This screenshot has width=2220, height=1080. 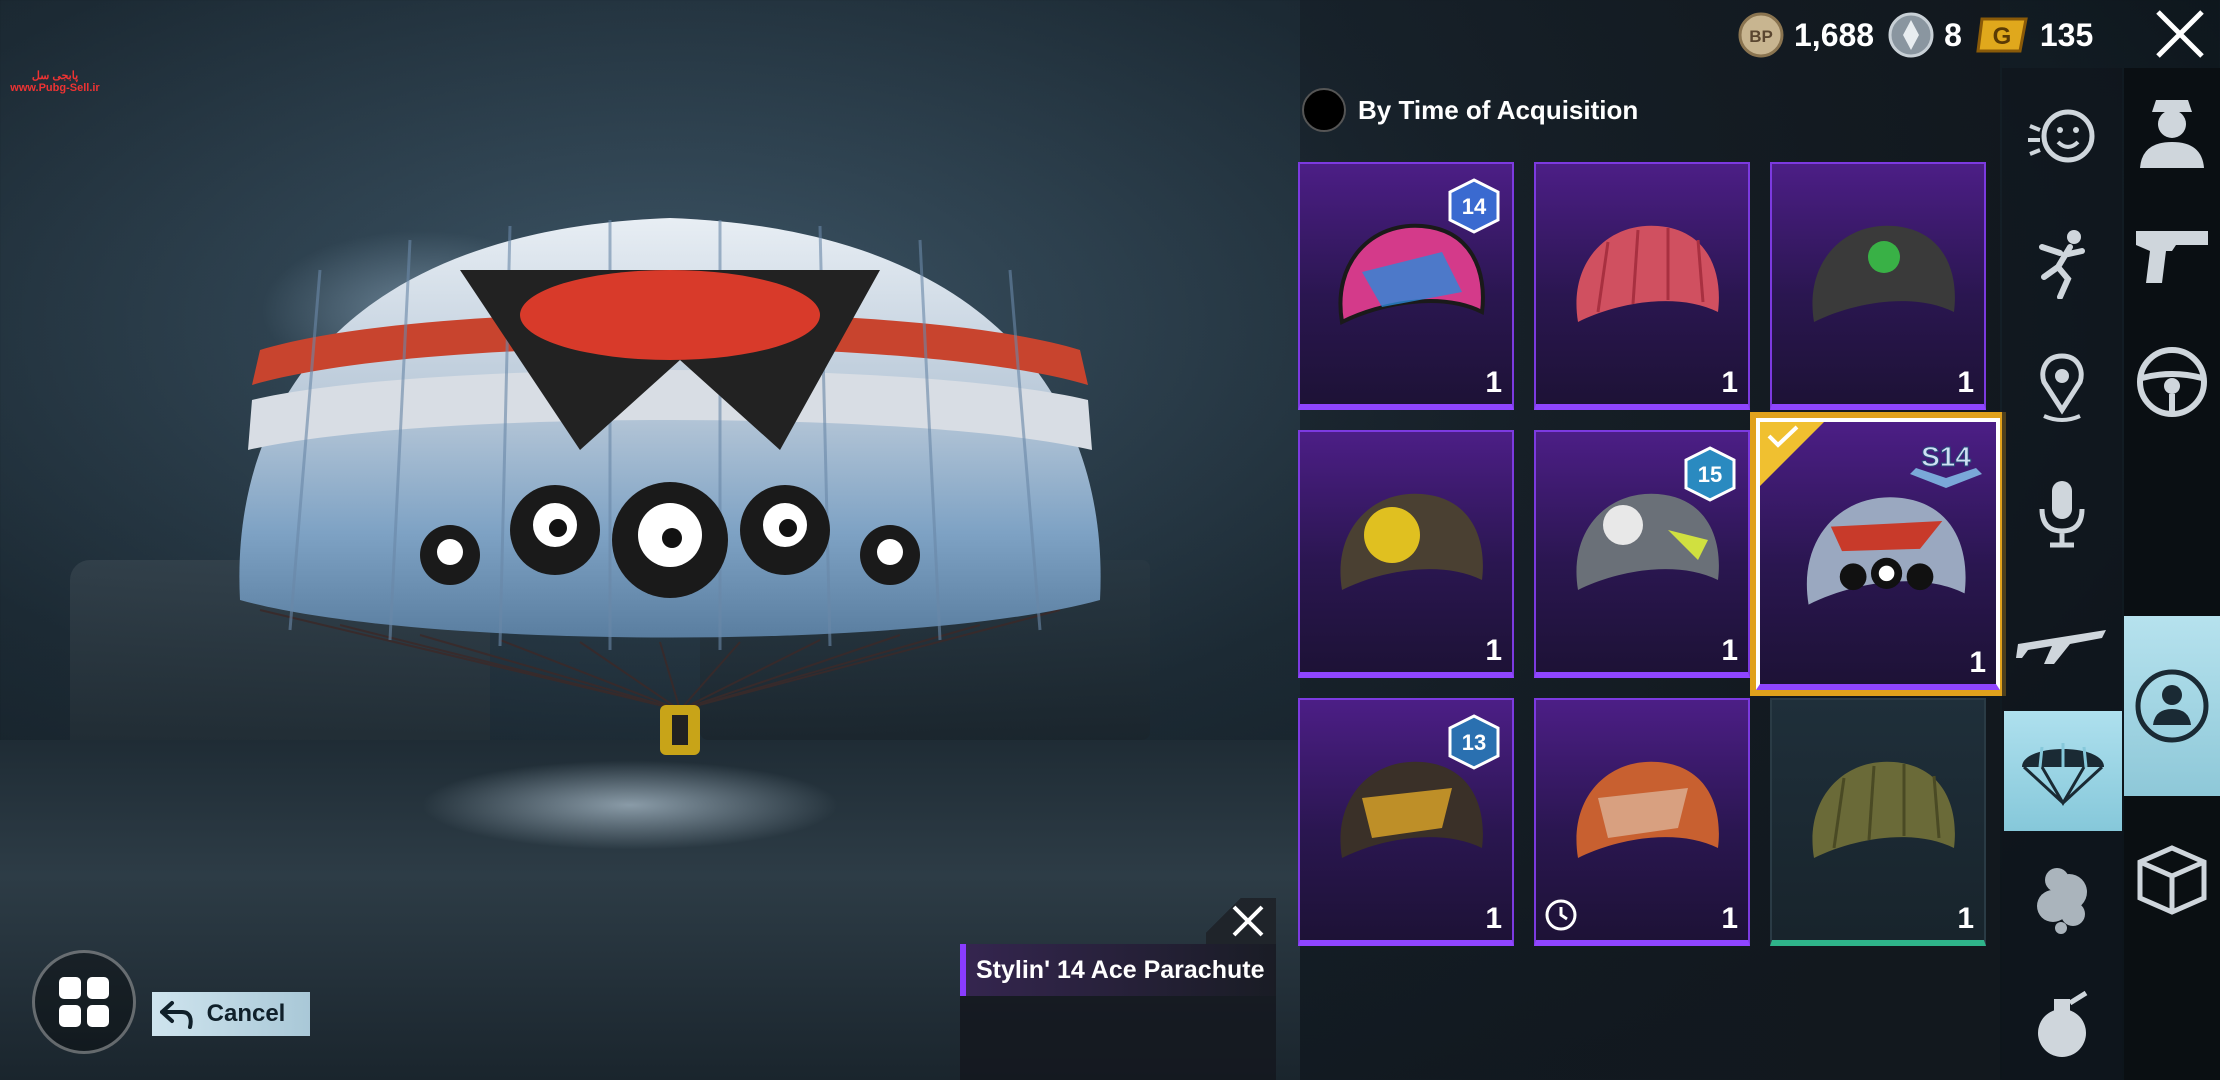 I want to click on silver-fragment-icon, so click(x=1911, y=35).